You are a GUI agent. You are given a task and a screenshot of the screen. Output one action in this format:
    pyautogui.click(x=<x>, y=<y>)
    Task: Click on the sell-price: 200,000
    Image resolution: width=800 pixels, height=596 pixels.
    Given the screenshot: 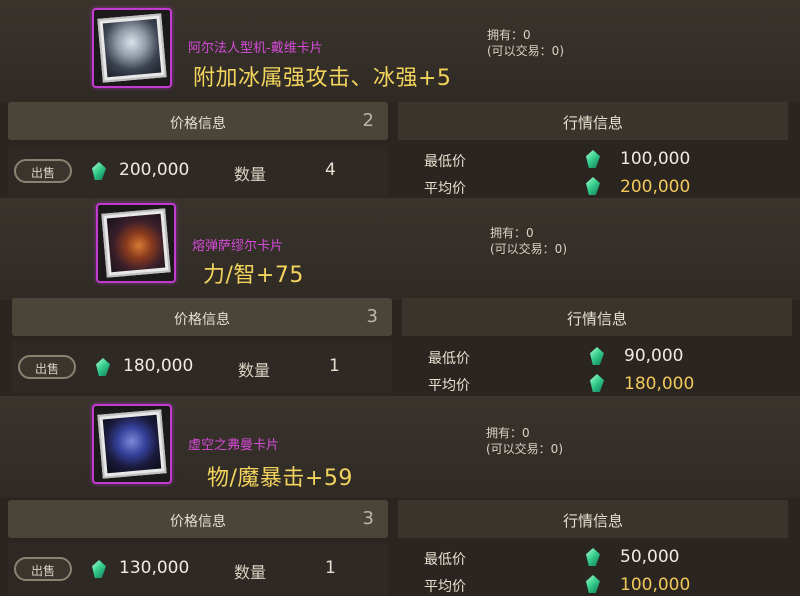 What is the action you would take?
    pyautogui.click(x=154, y=170)
    